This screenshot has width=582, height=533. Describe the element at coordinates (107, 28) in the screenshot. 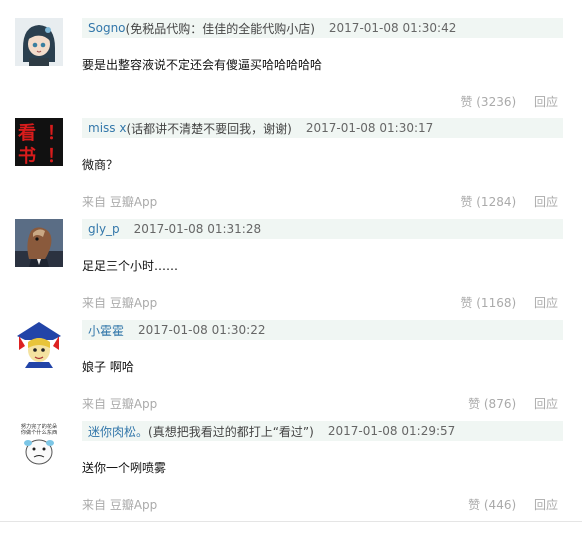

I see `author-link: Sogno` at that location.